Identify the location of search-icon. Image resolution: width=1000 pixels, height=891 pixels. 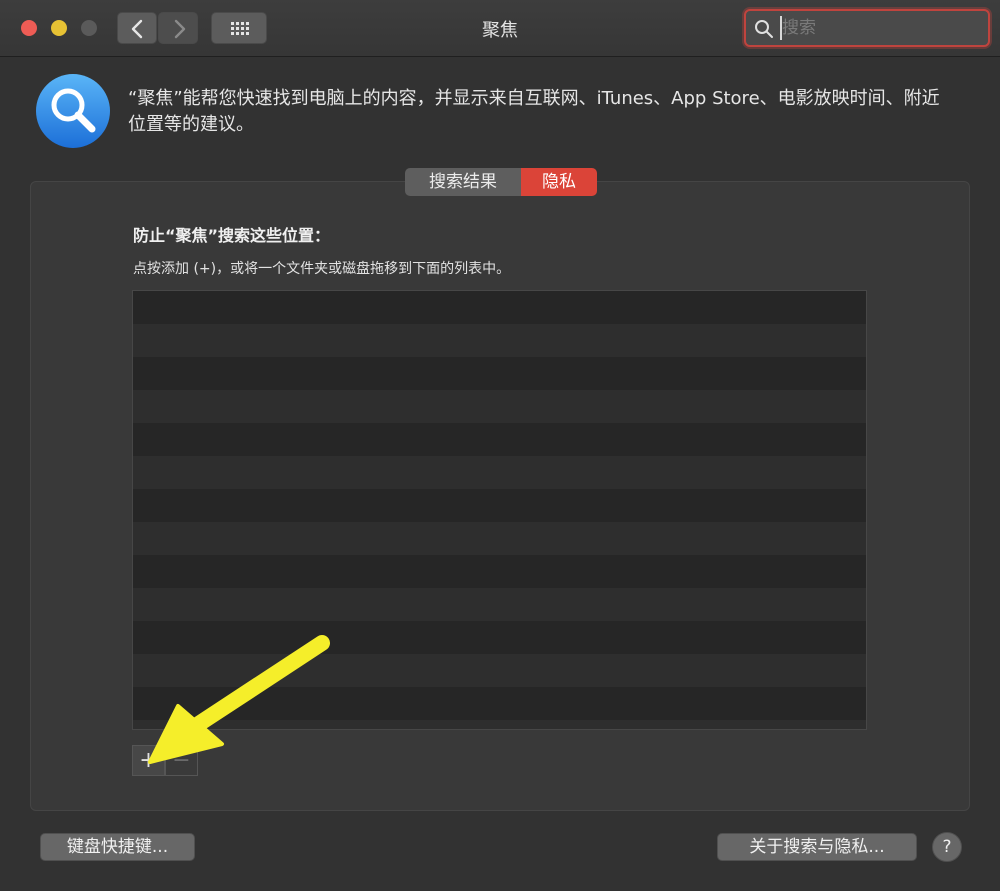
(764, 29).